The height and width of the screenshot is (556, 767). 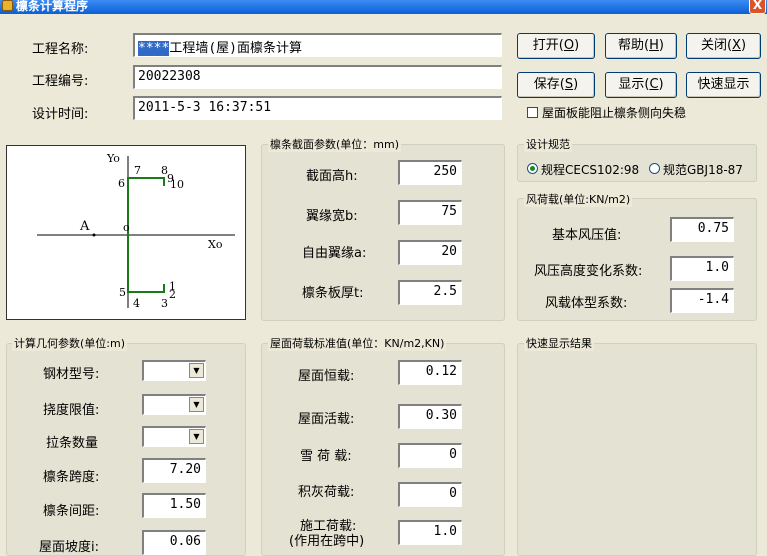 I want to click on roof-panel-checkbox, so click(x=532, y=112).